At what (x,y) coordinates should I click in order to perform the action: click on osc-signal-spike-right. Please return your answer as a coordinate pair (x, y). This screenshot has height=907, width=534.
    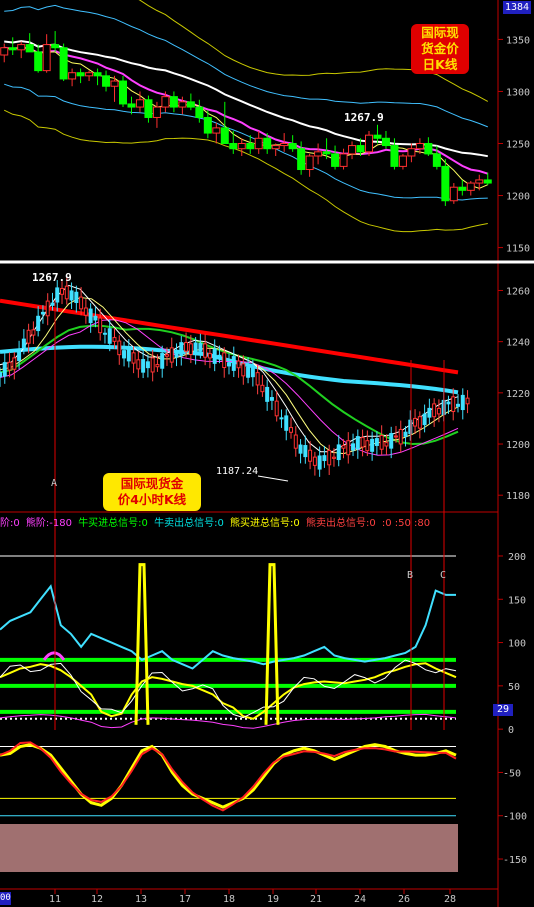
    Looking at the image, I should click on (272, 644).